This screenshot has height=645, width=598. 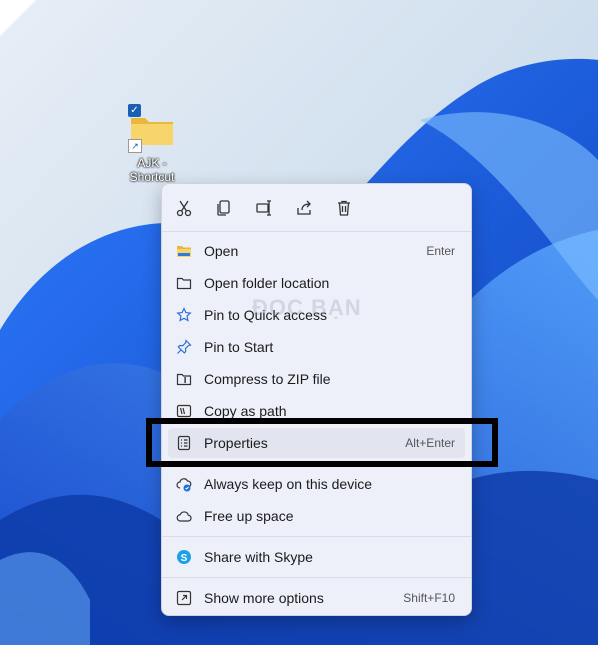 I want to click on path-icon, so click(x=184, y=411).